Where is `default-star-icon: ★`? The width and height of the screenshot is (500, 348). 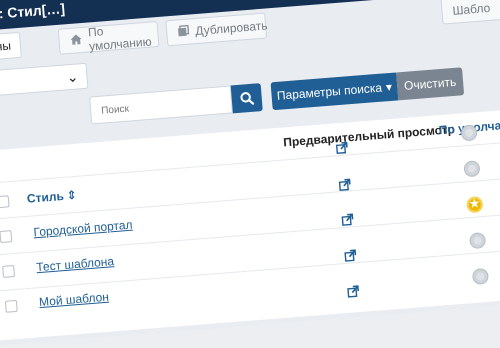 default-star-icon: ★ is located at coordinates (475, 204).